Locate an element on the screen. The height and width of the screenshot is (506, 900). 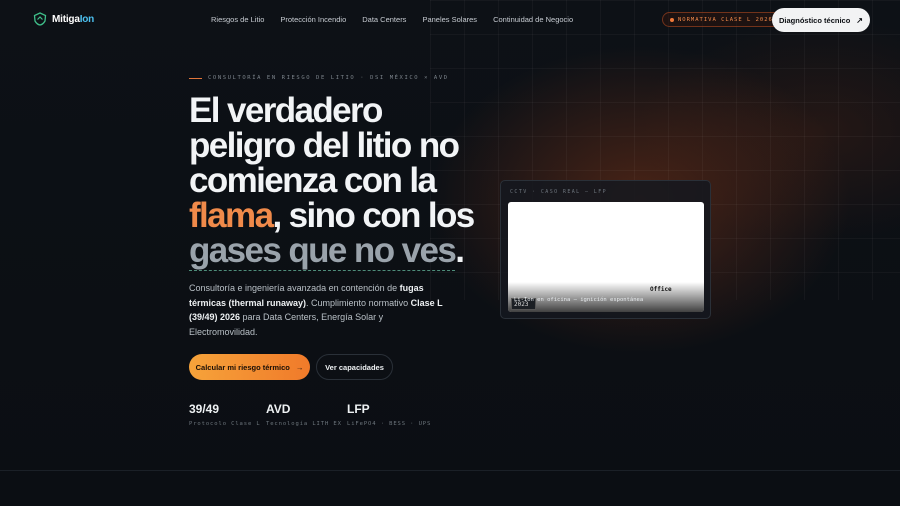
video-caption: Li-Ion en oficina — ignición espontánea is located at coordinates (579, 300).